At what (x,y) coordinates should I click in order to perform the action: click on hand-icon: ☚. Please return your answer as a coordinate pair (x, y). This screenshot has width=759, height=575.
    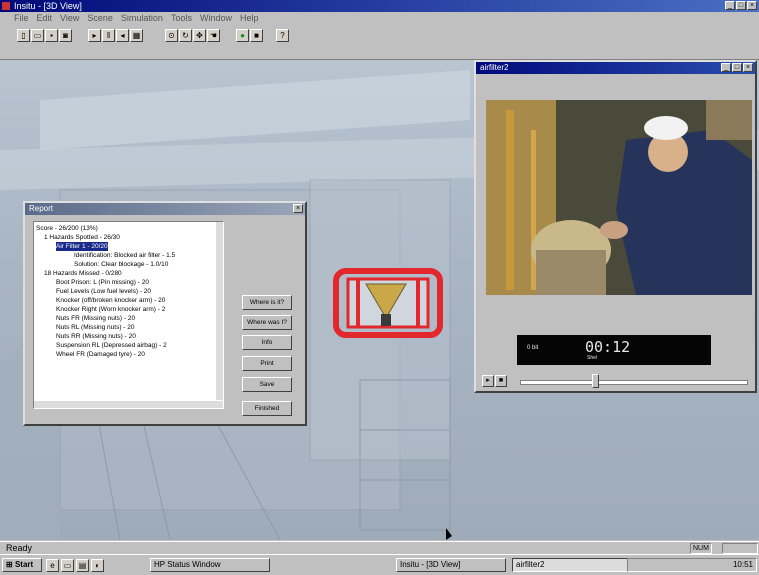
    Looking at the image, I should click on (213, 35).